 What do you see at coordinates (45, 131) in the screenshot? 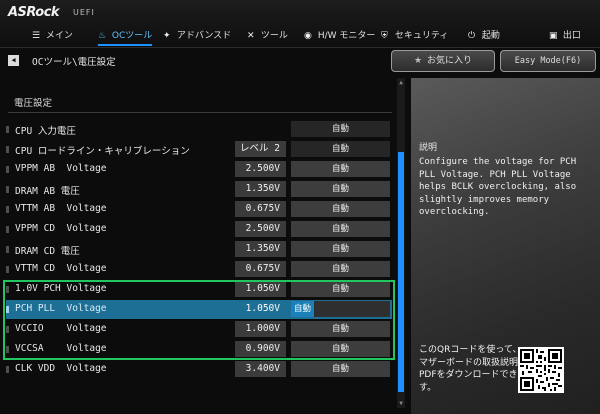
I see `setting-label: CPU 入力電圧` at bounding box center [45, 131].